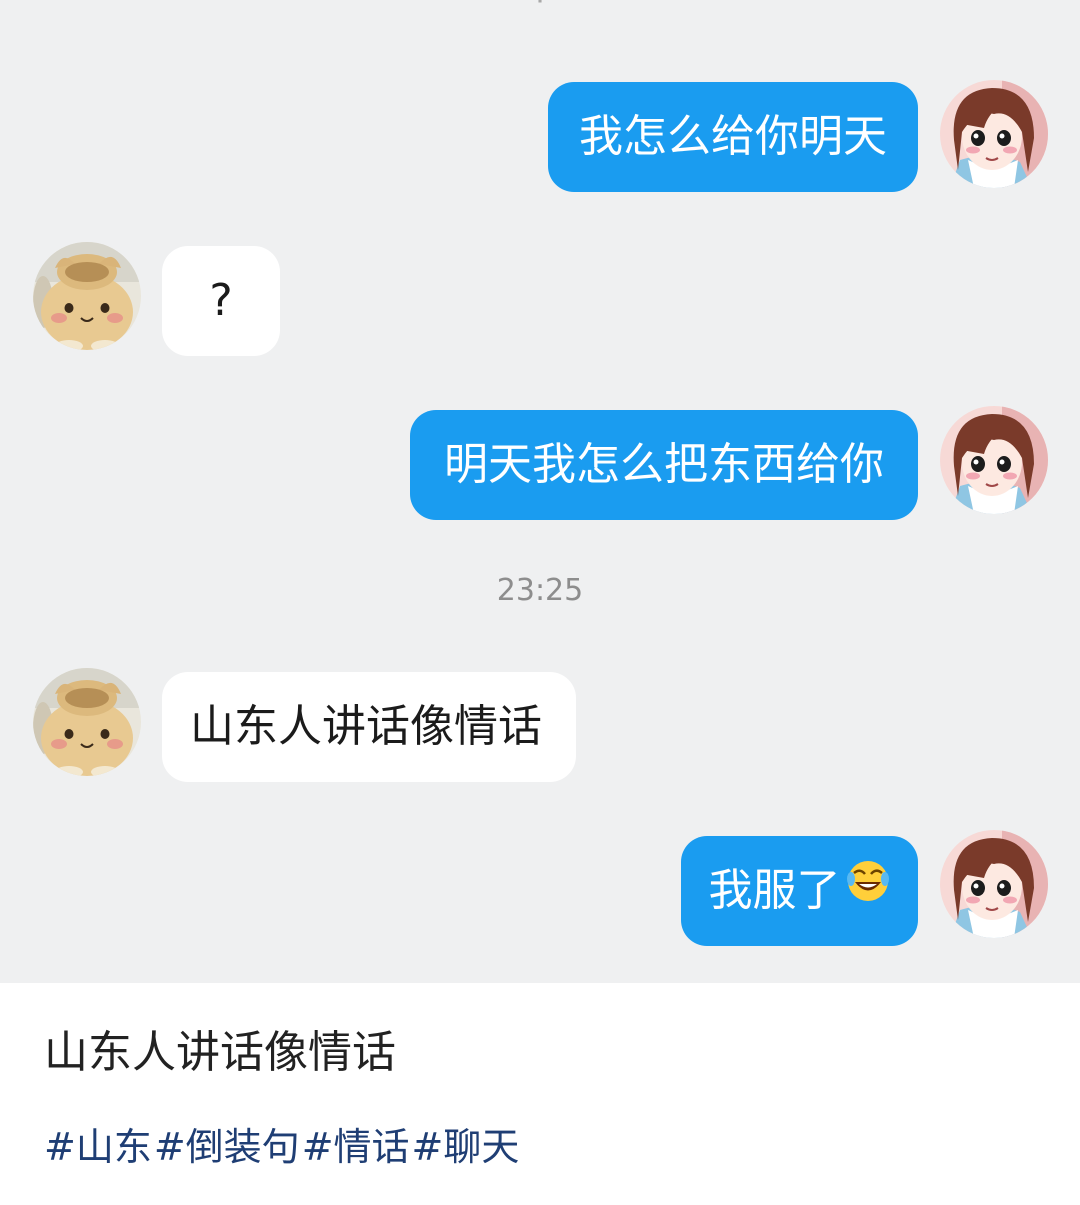 The width and height of the screenshot is (1080, 1205). Describe the element at coordinates (98, 1147) in the screenshot. I see `hashtag-link: #山东` at that location.